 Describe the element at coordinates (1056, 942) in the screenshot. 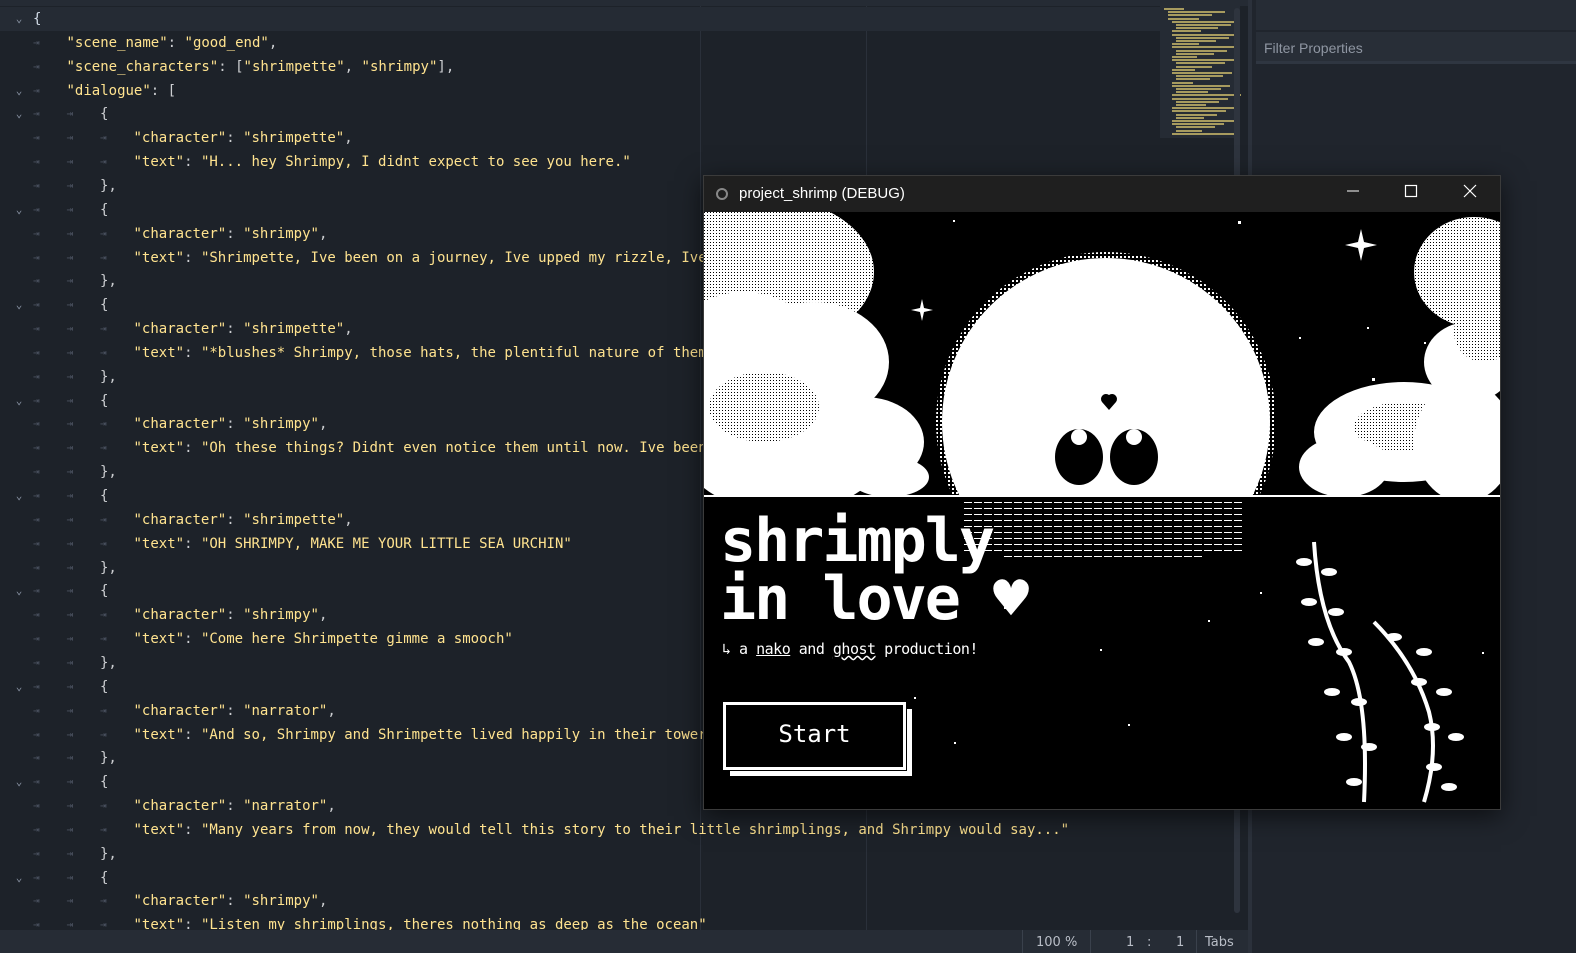

I see `zoom-level: 100 %` at that location.